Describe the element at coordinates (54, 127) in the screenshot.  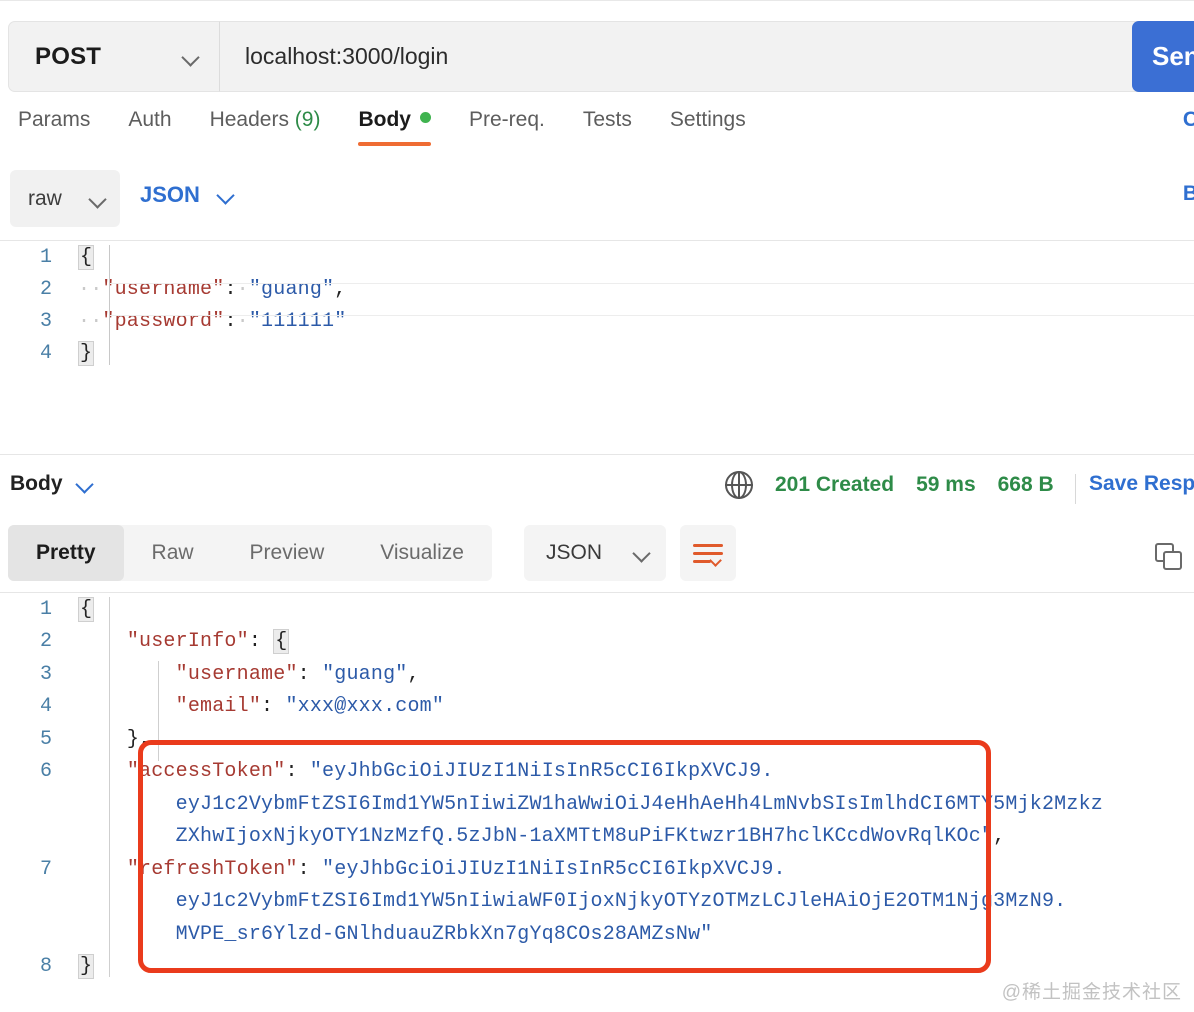
I see `tab-params: Params` at that location.